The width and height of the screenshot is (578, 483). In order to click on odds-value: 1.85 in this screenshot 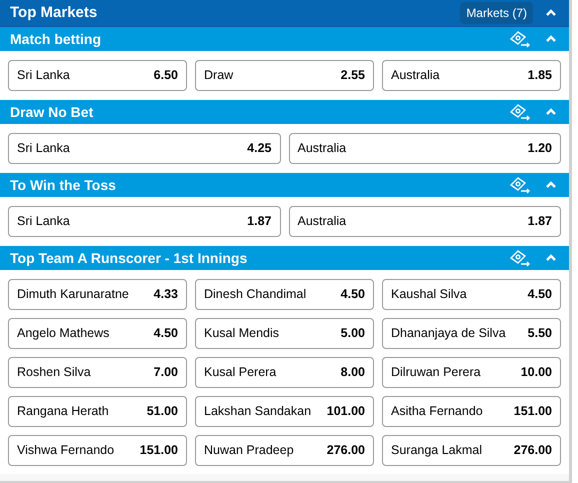, I will do `click(540, 75)`.